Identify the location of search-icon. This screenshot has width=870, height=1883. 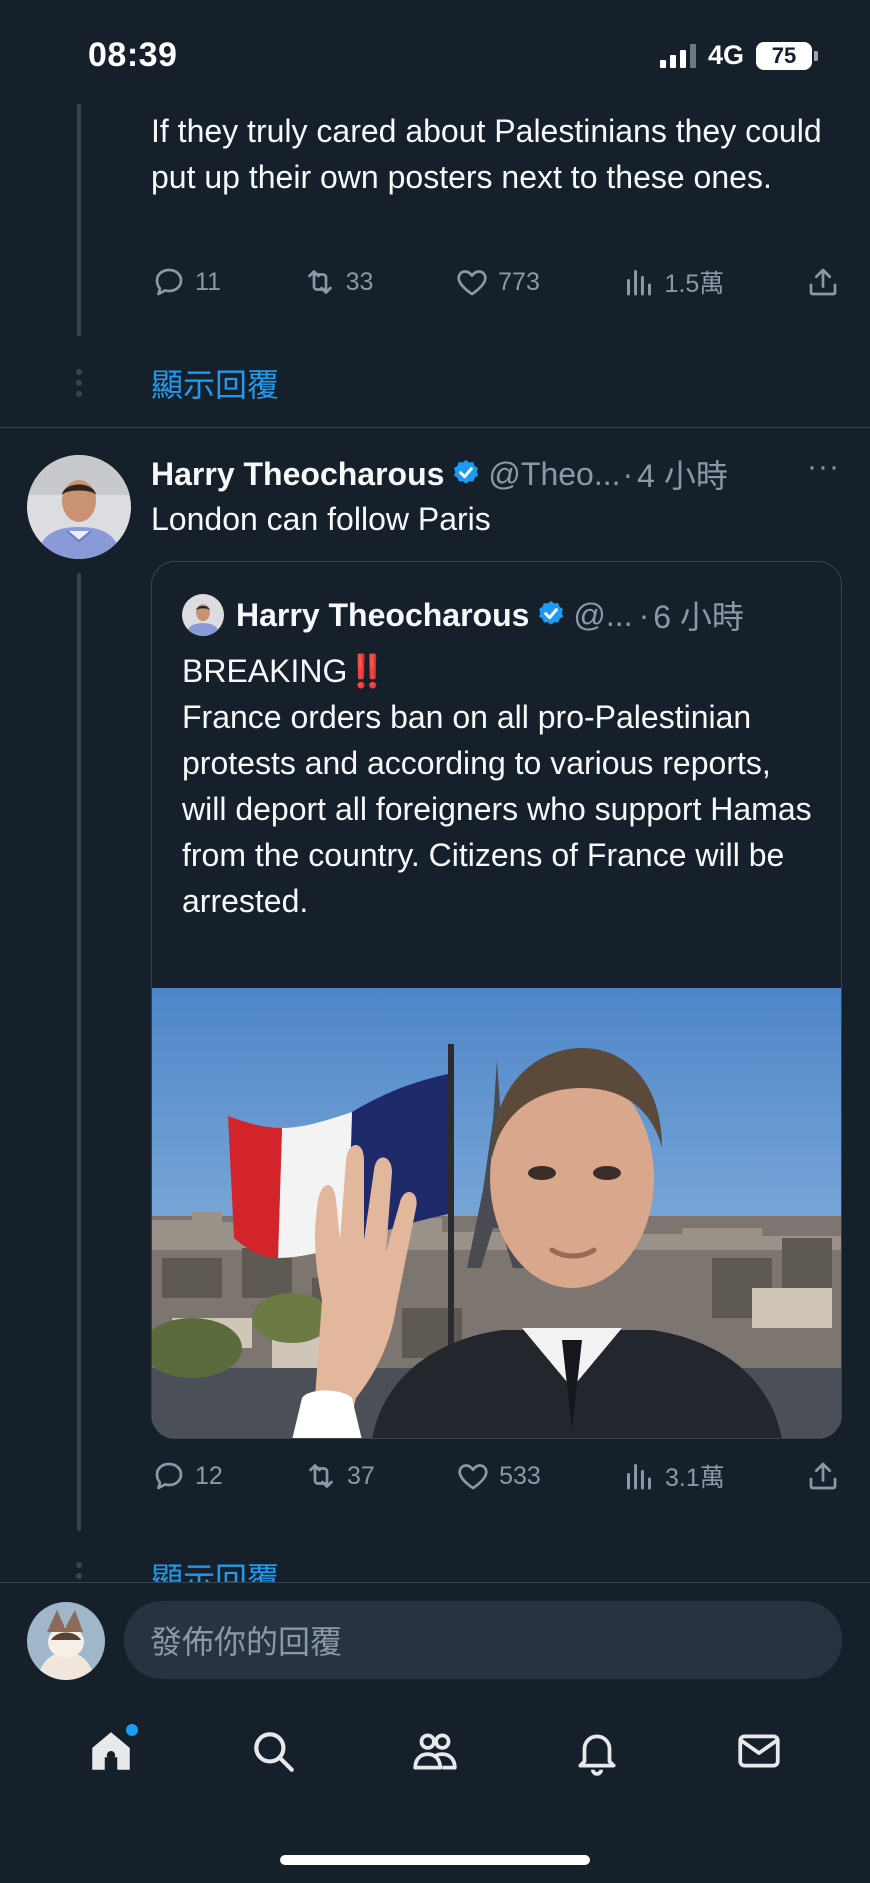
(274, 1751).